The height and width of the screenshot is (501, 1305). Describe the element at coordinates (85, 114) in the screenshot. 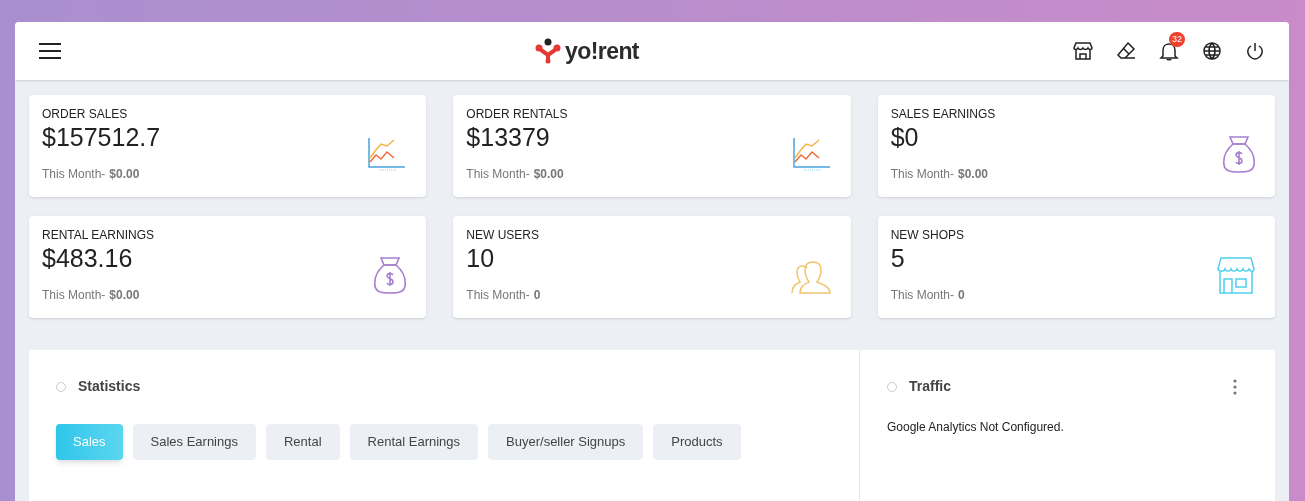

I see `stat-title: ORDER SALES` at that location.